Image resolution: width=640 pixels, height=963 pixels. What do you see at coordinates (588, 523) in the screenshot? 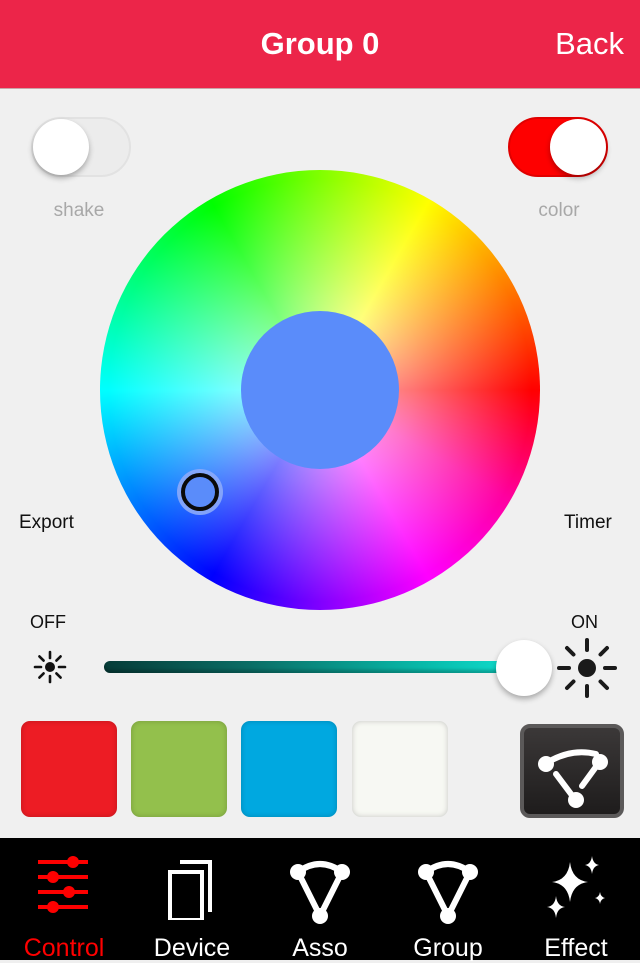
I see `timer-button: Timer` at bounding box center [588, 523].